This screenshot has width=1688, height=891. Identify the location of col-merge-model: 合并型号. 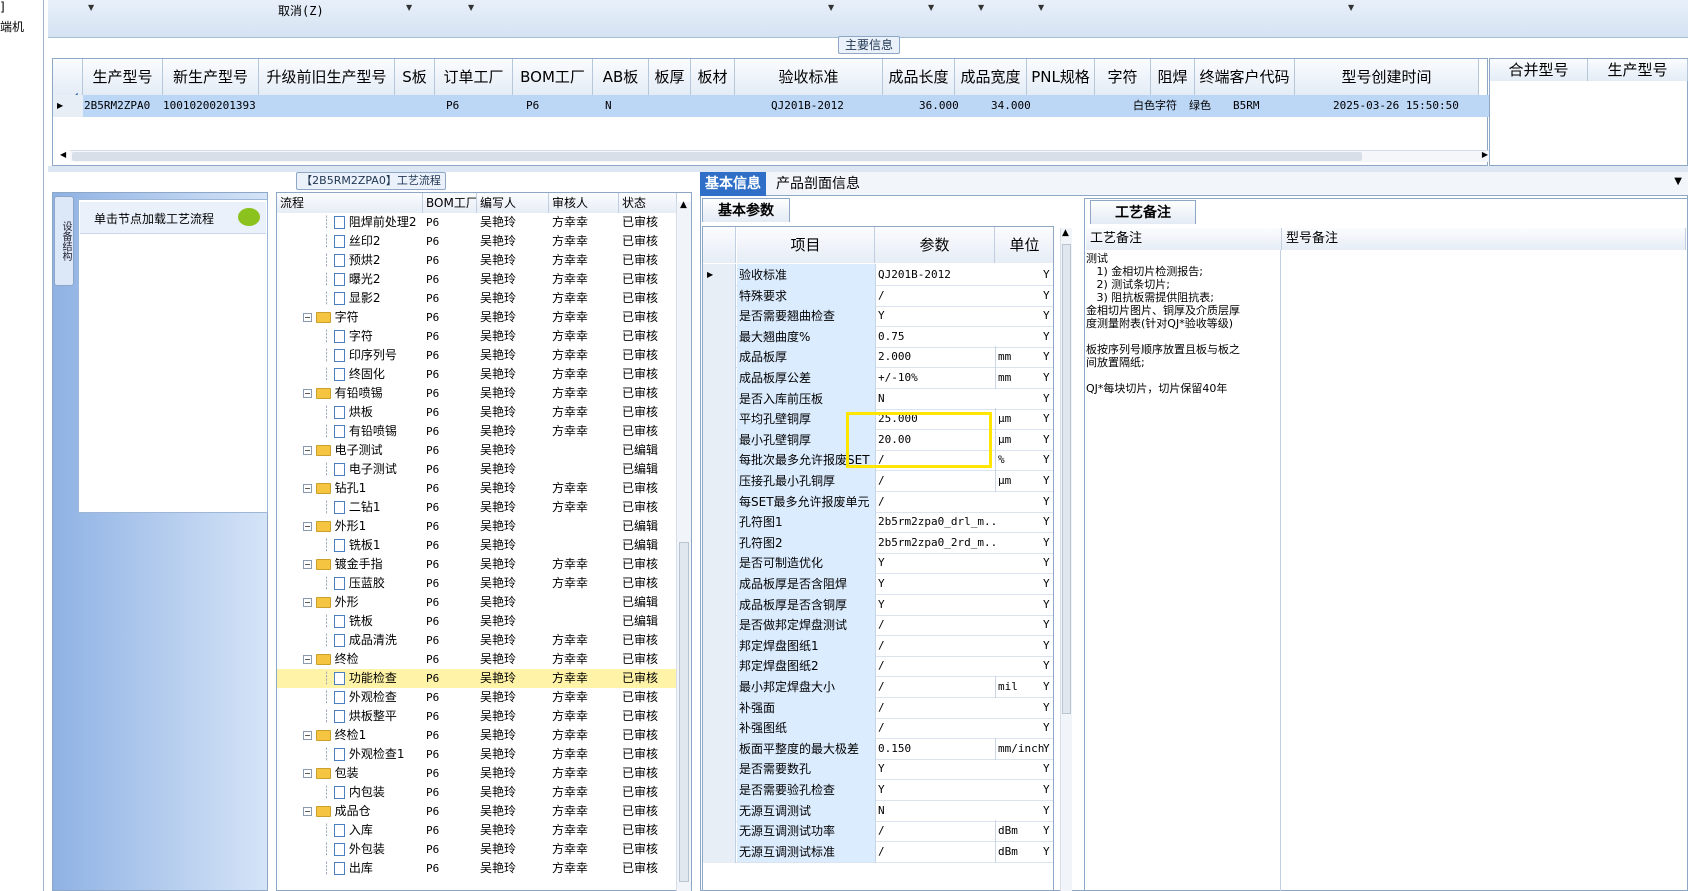
(1539, 70).